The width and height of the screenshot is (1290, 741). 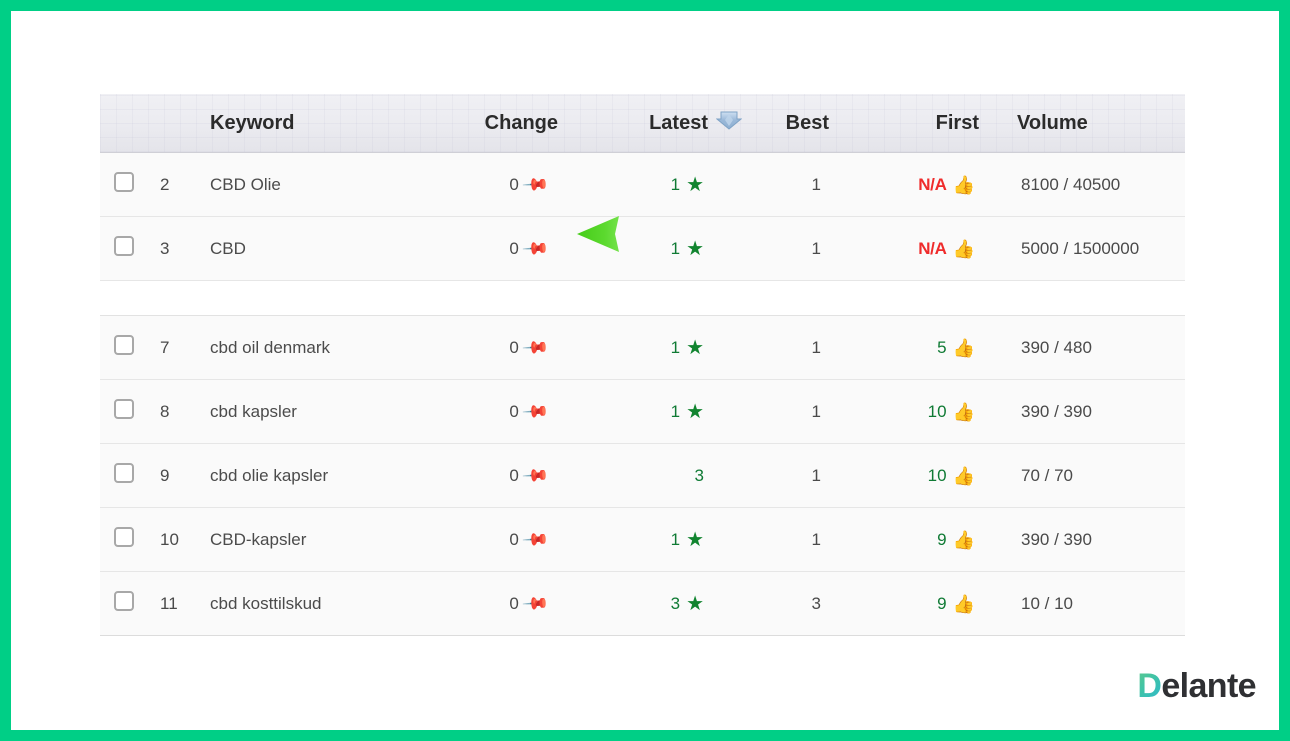 I want to click on table-row: 9 cbd olie kapsler 0 📌 3 1 10 👍 70 / 70, so click(x=642, y=476).